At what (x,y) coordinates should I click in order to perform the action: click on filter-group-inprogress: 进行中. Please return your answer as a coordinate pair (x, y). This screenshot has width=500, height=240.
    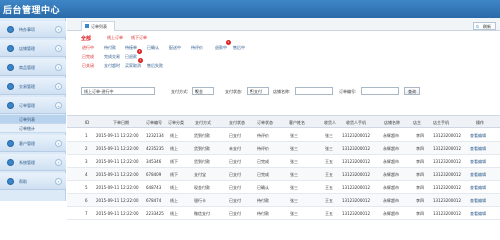
    Looking at the image, I should click on (88, 48).